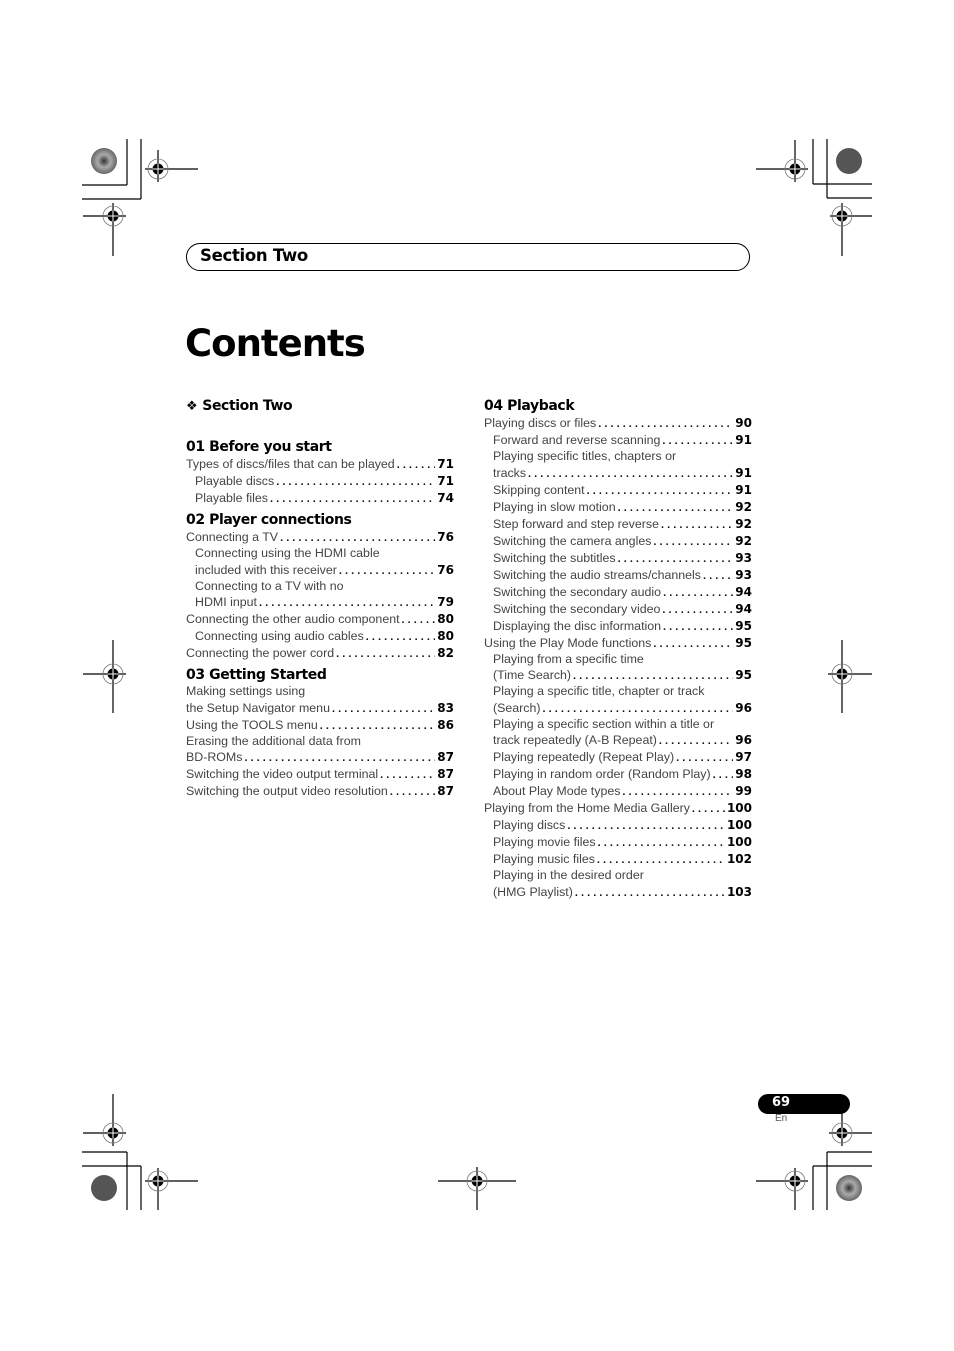  What do you see at coordinates (445, 602) in the screenshot?
I see `toc-page-number: 79` at bounding box center [445, 602].